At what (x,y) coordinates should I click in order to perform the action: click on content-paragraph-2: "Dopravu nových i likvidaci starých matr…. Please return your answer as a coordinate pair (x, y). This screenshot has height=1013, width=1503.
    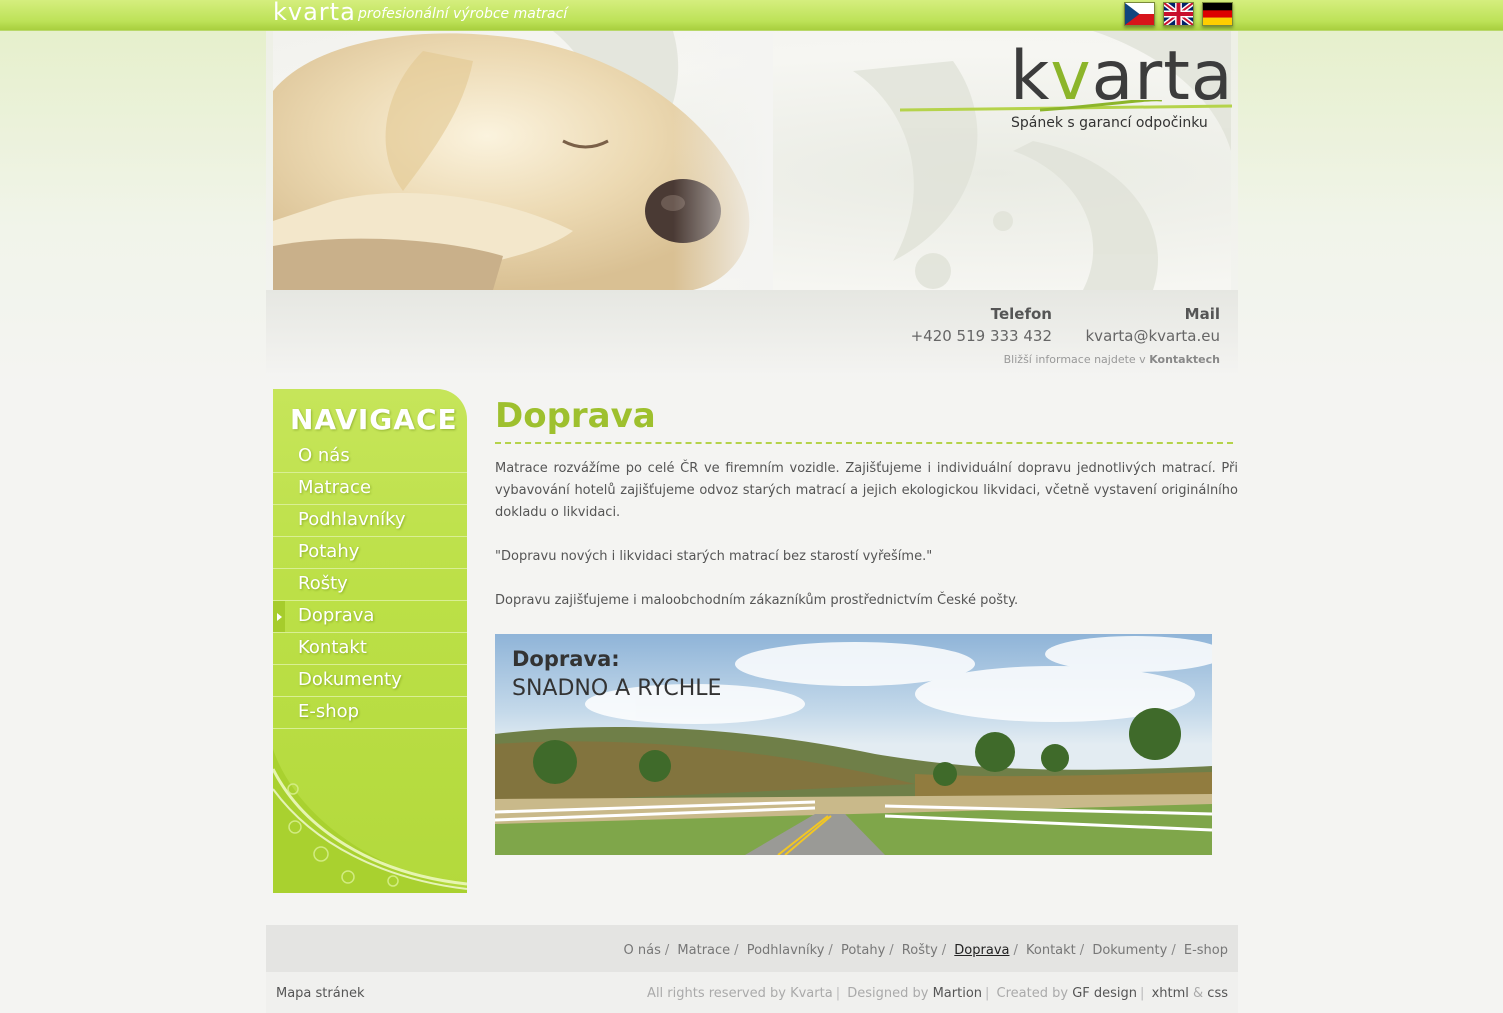
    Looking at the image, I should click on (714, 556).